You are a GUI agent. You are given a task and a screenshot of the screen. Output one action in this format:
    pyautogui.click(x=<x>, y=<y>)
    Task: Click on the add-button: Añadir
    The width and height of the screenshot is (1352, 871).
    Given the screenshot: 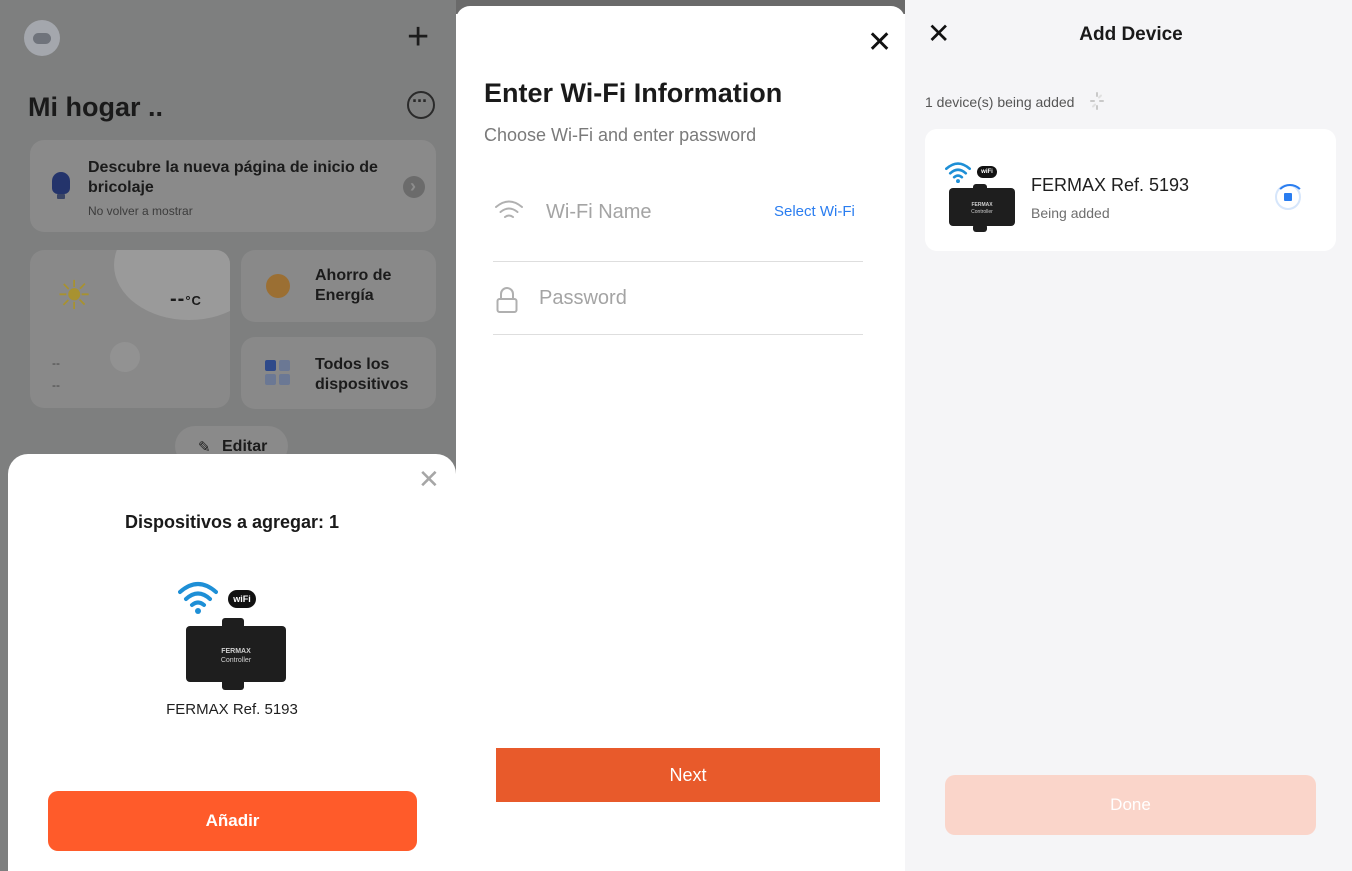 What is the action you would take?
    pyautogui.click(x=232, y=821)
    